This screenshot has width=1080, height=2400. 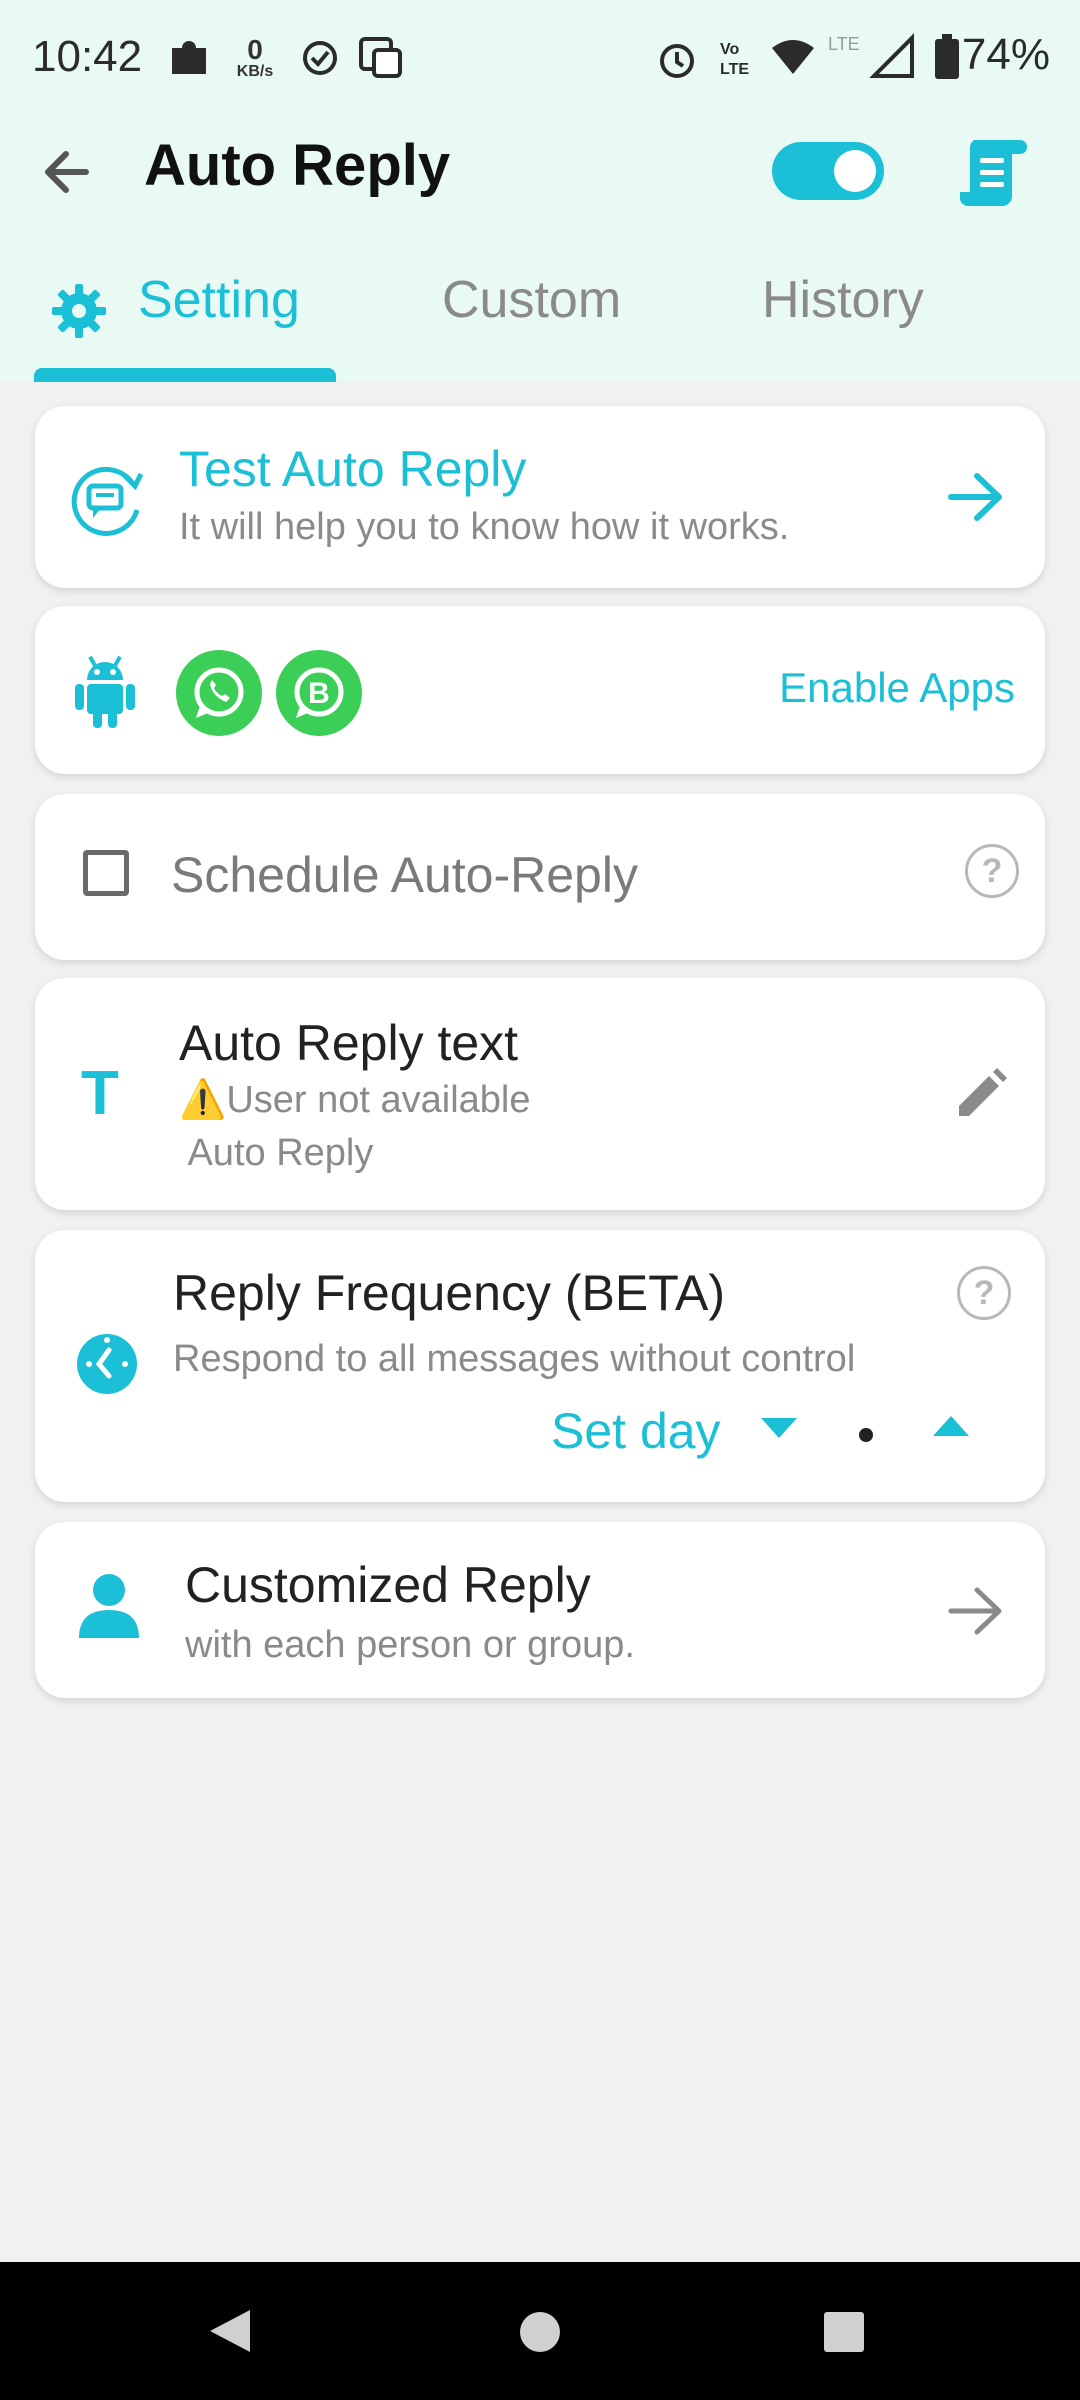 What do you see at coordinates (320, 58) in the screenshot?
I see `check-circle-icon` at bounding box center [320, 58].